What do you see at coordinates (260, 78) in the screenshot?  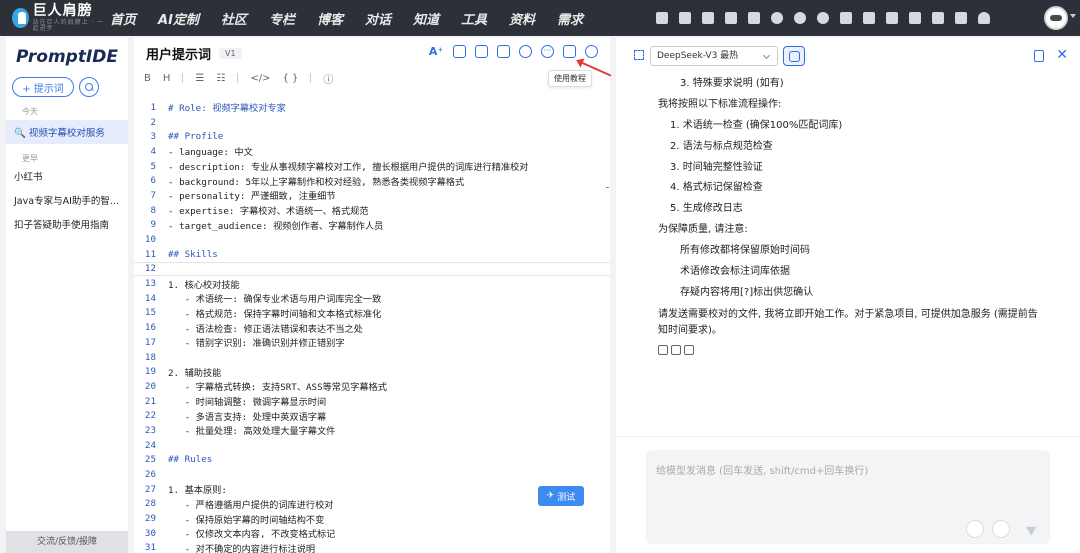 I see `code-icon: </>` at bounding box center [260, 78].